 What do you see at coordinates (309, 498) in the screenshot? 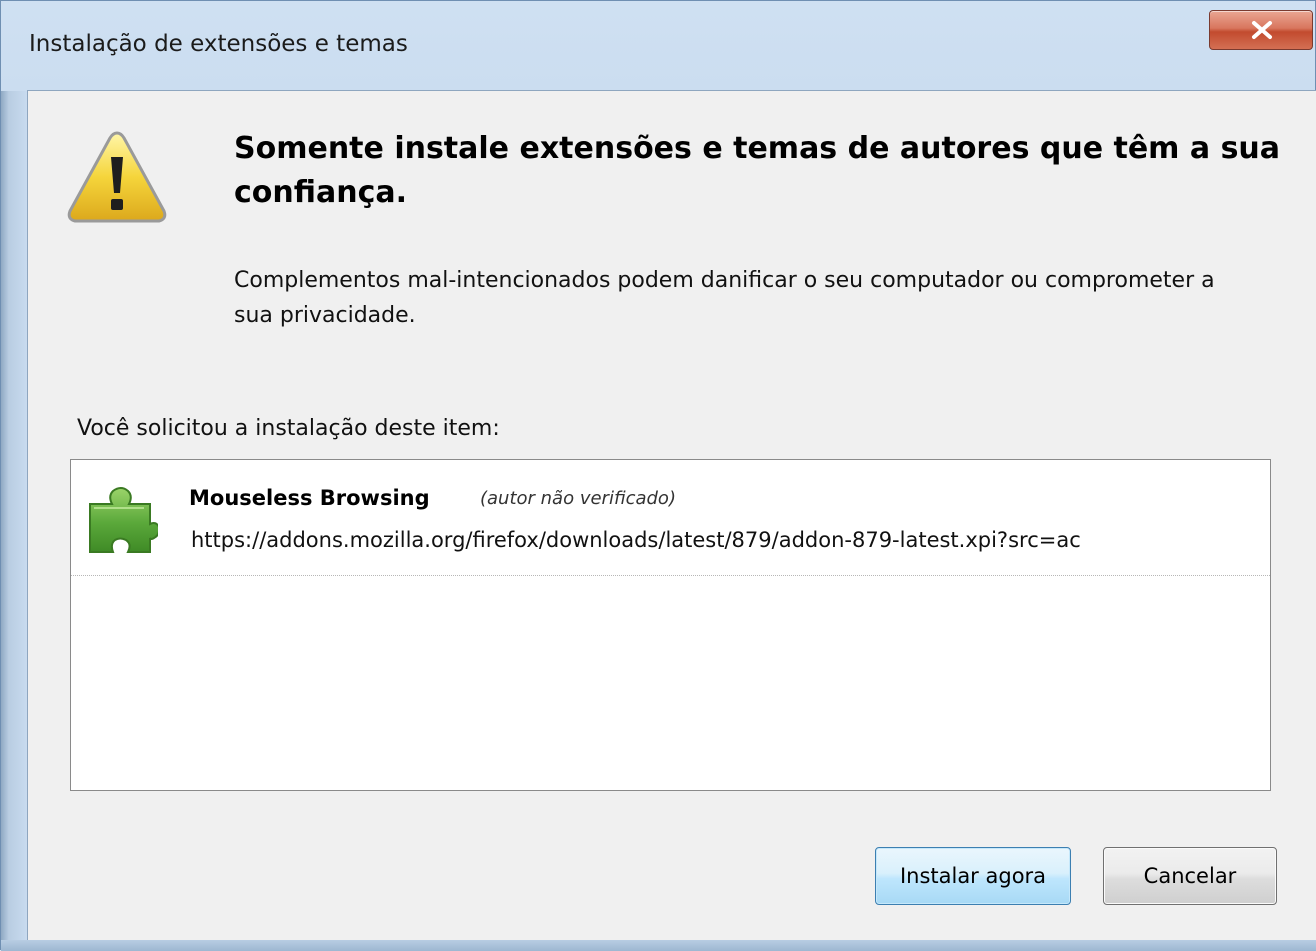
I see `addon-name: Mouseless Browsing` at bounding box center [309, 498].